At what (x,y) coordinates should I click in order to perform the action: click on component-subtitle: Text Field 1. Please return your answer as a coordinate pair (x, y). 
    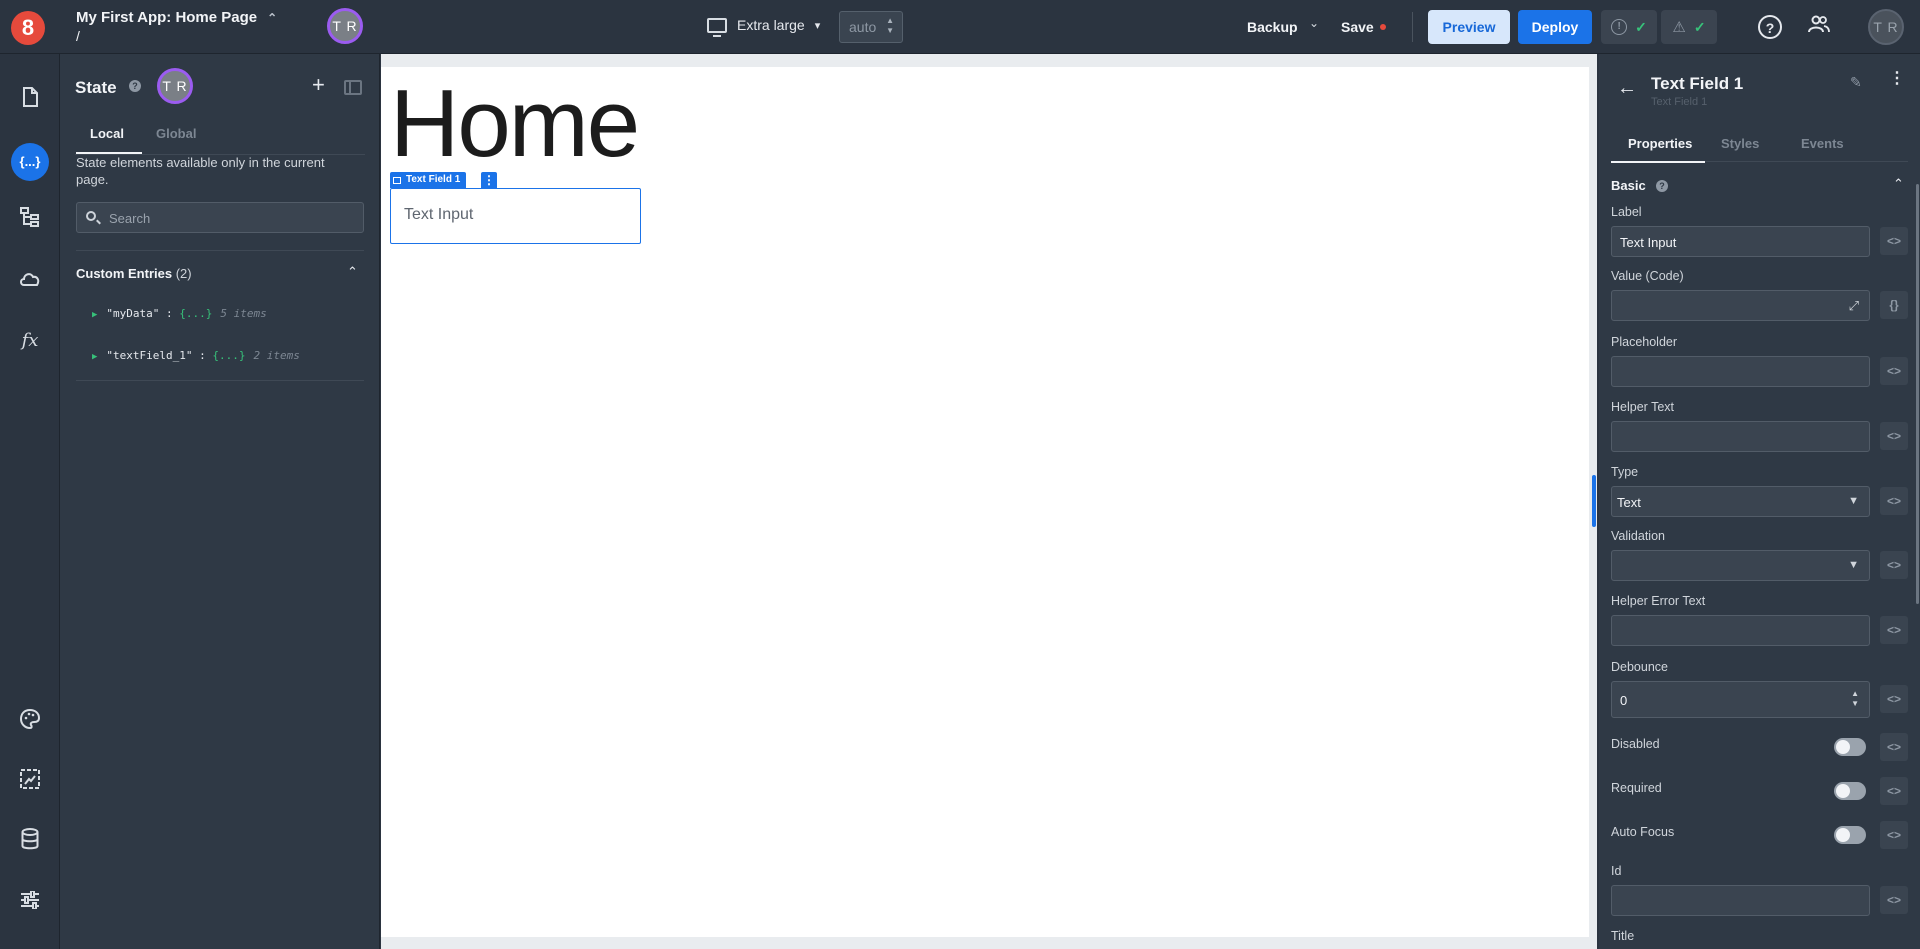
    Looking at the image, I should click on (1679, 102).